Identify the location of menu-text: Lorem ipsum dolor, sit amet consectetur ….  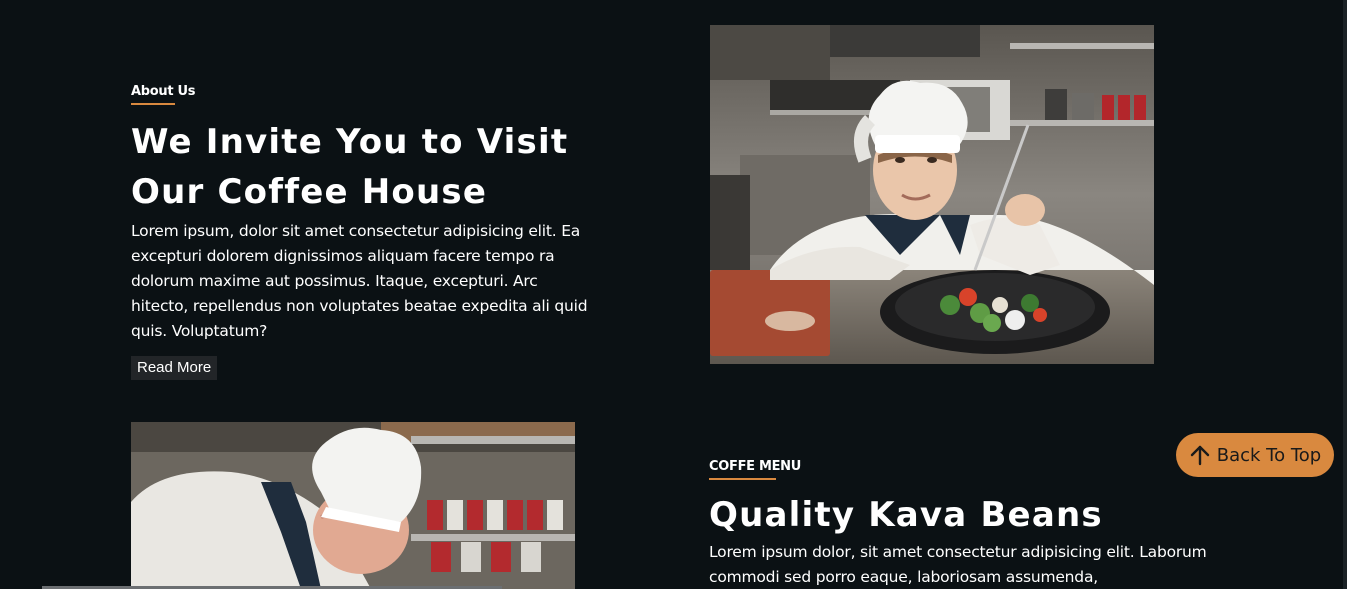
(958, 564).